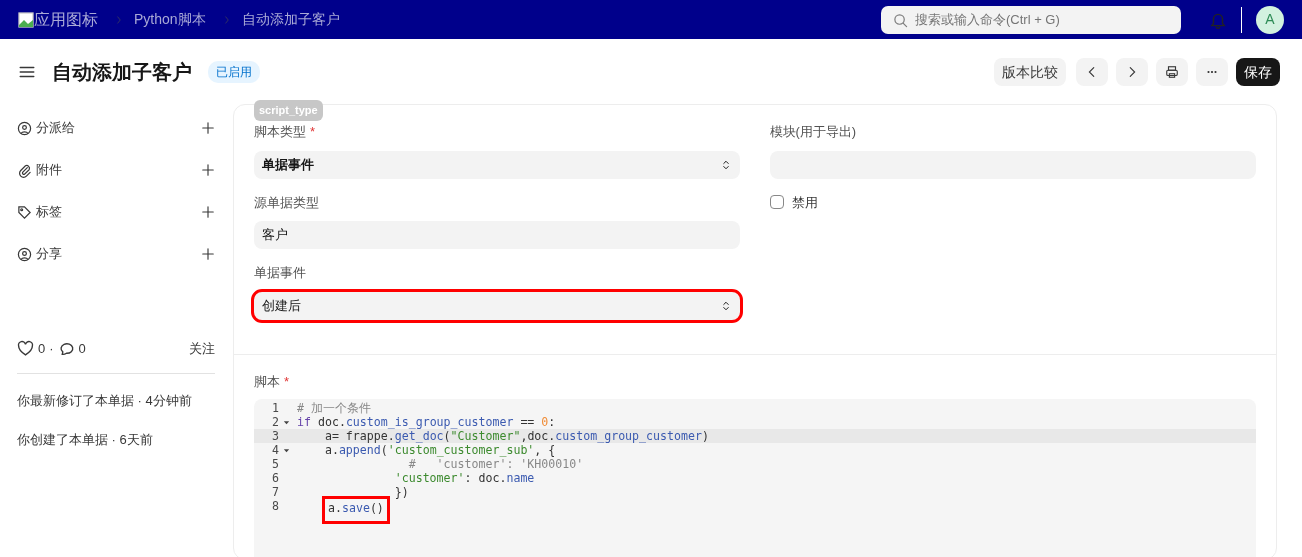  Describe the element at coordinates (439, 450) in the screenshot. I see `code-line: a.append('custom_customer_sub', {` at that location.